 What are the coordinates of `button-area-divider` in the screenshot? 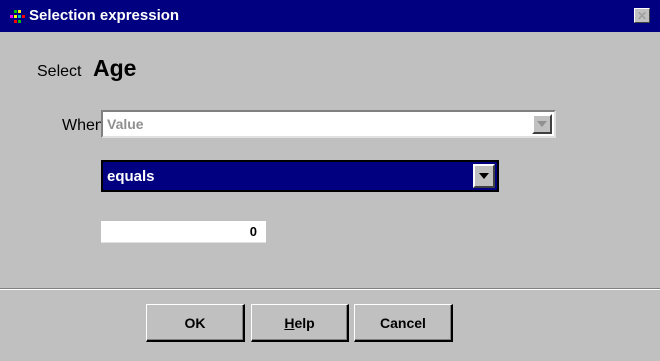 It's located at (330, 289).